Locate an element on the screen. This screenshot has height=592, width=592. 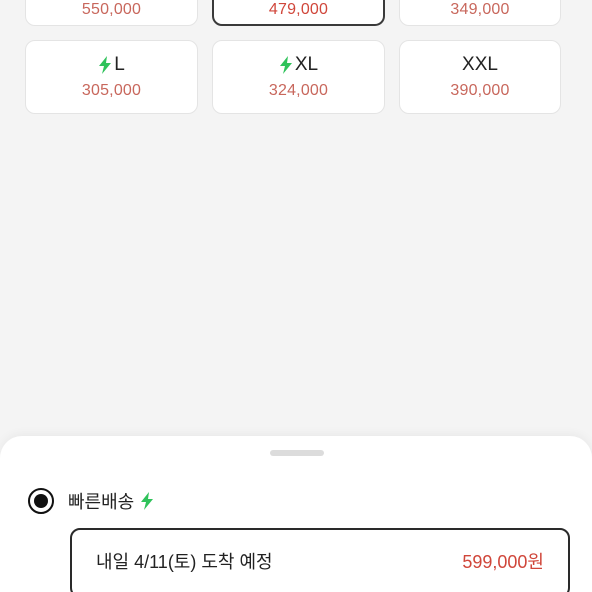
size-label-row: L is located at coordinates (111, 65).